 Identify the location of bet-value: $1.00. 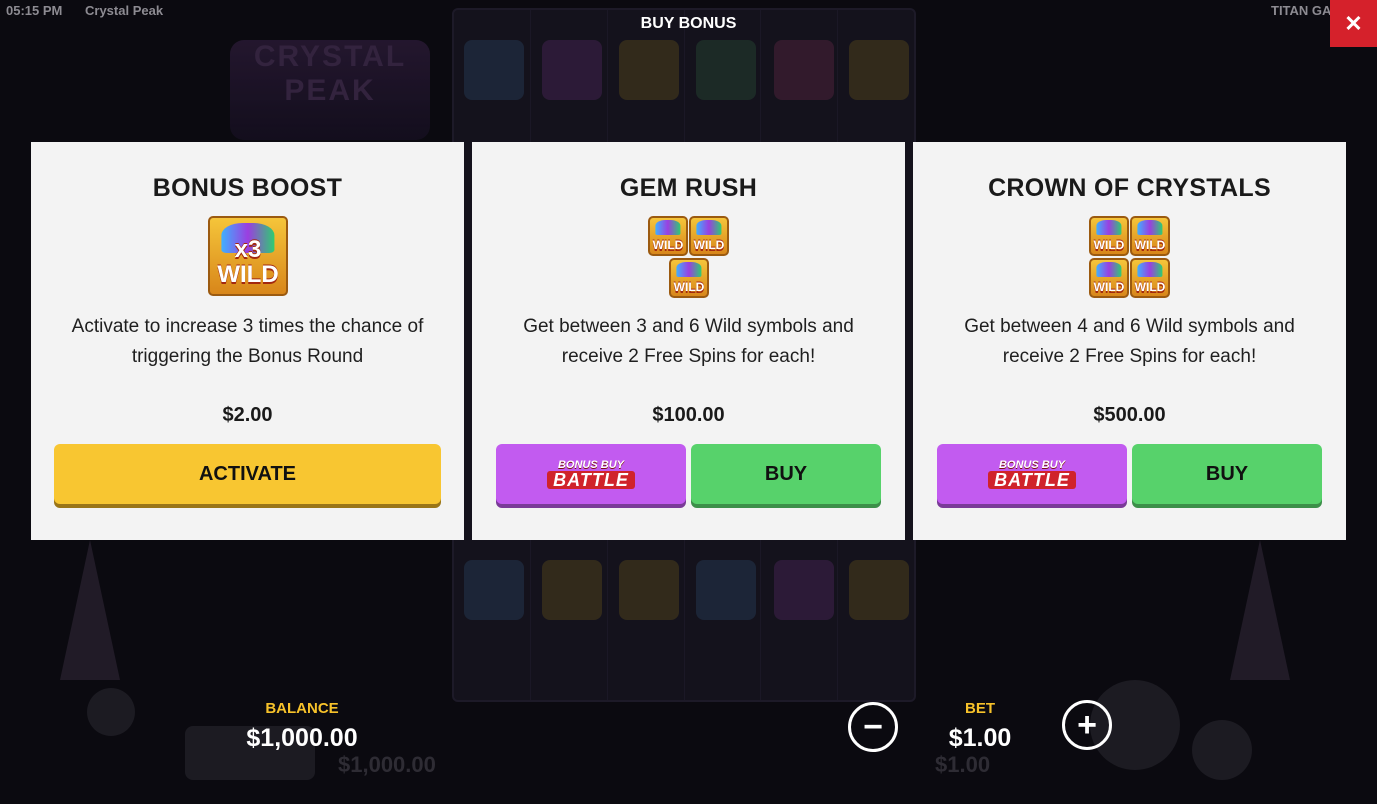
(980, 738).